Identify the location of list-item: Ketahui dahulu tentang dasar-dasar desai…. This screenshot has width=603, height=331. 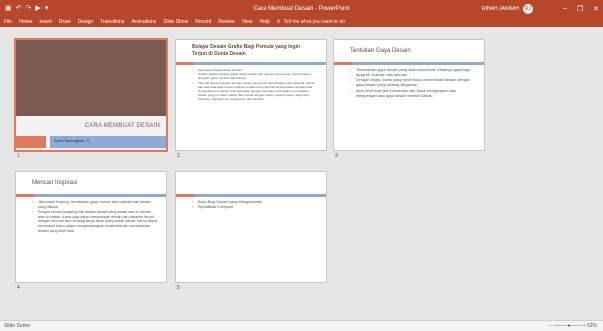
(255, 76).